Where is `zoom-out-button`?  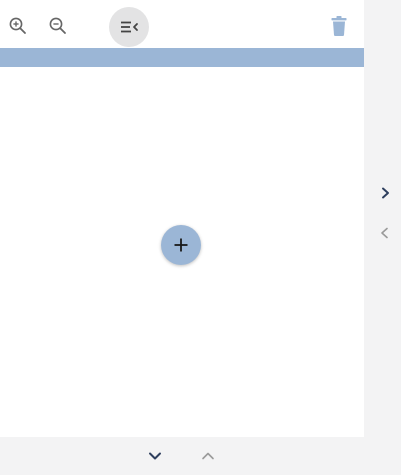 zoom-out-button is located at coordinates (58, 26).